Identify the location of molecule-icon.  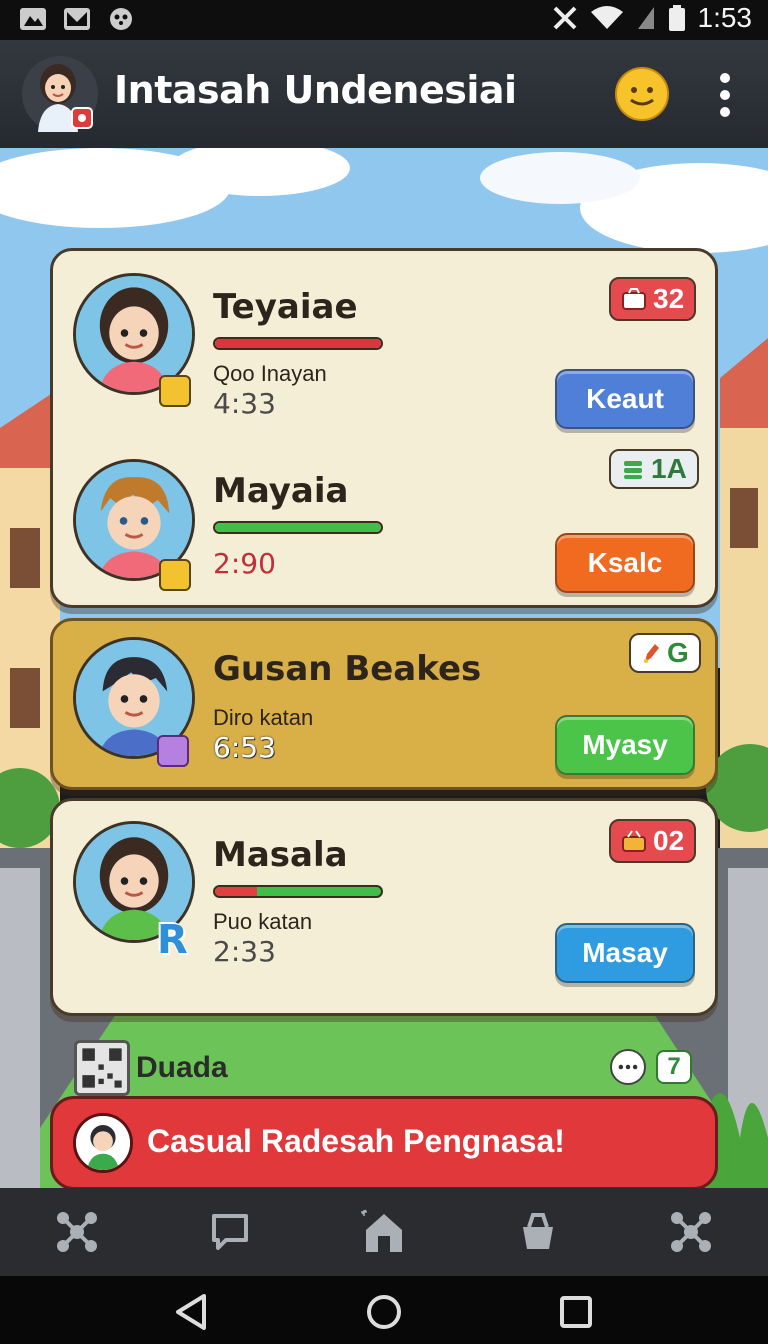
(691, 1232).